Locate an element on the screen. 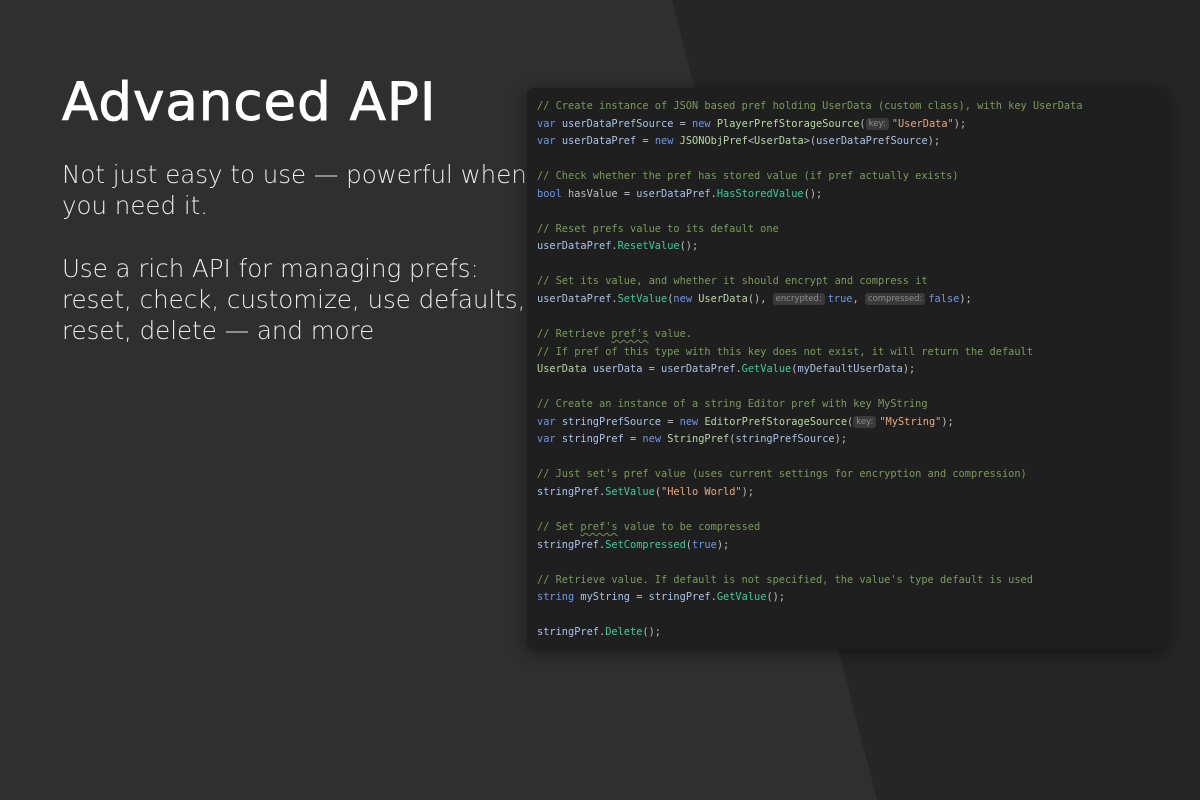  code-comment: // Set is located at coordinates (559, 527).